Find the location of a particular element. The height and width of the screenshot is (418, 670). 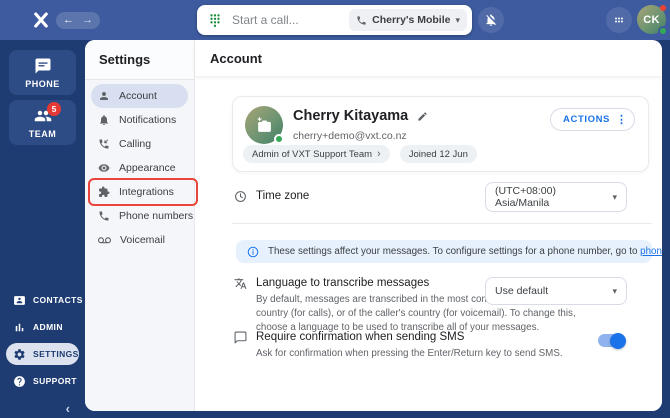

top-bar: ← → Cherry's Mobile ▾ is located at coordinates (335, 20).